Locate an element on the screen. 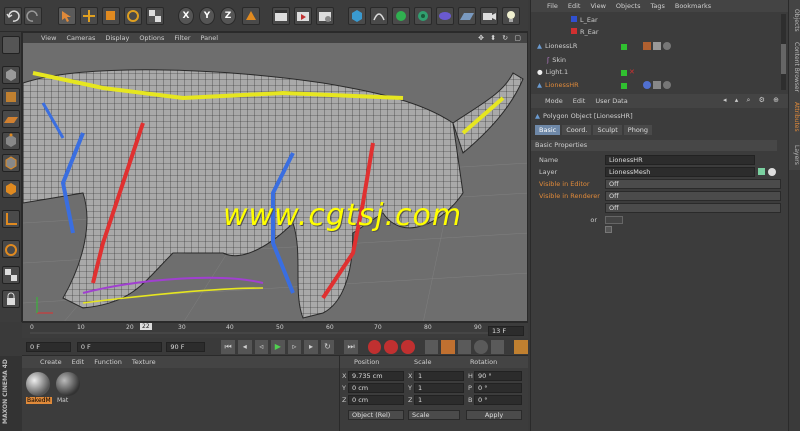  current-frame-field: 13 F is located at coordinates (506, 331).